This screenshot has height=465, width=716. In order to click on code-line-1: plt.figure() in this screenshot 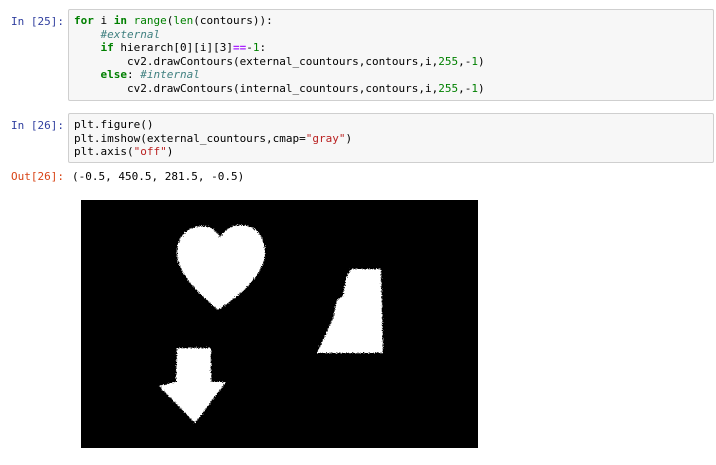, I will do `click(391, 125)`.